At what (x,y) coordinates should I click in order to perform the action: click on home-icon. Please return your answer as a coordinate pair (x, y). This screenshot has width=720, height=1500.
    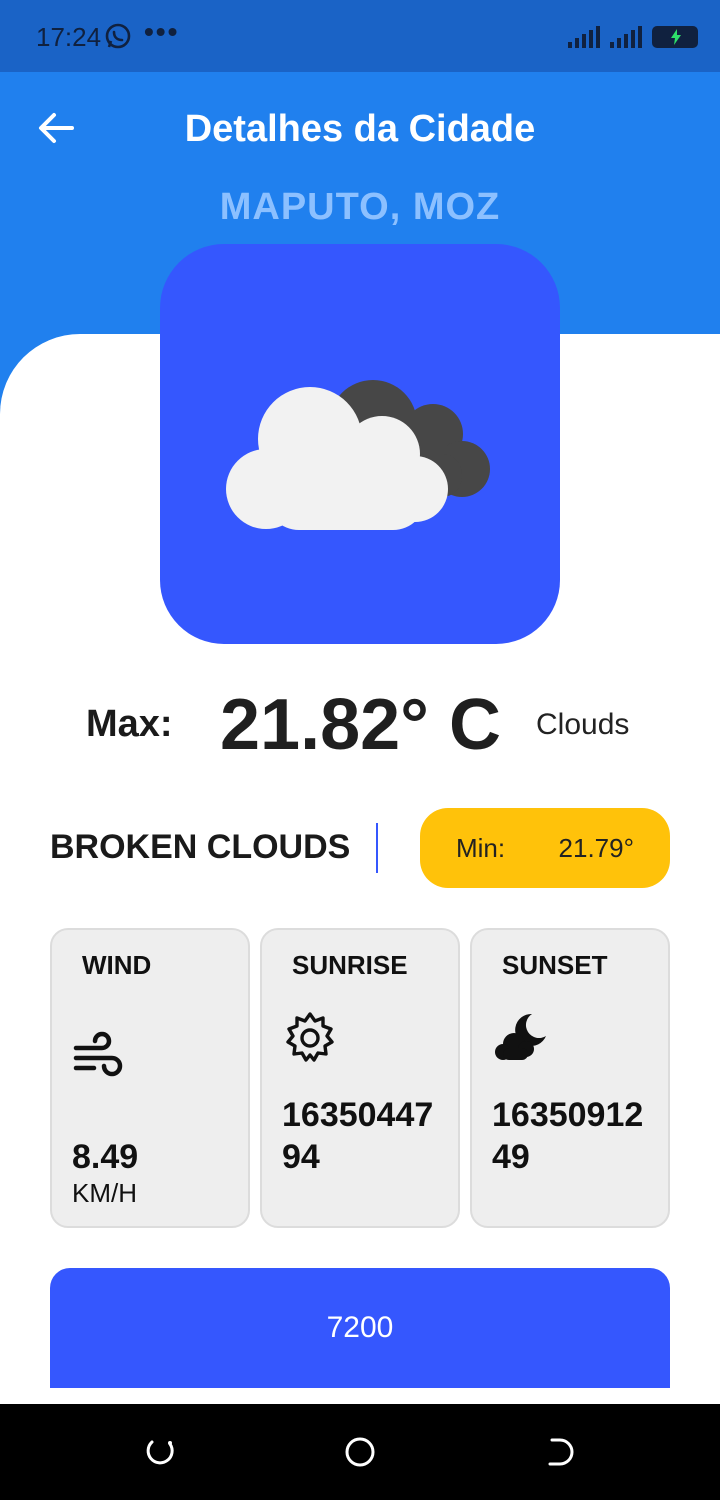
    Looking at the image, I should click on (360, 1452).